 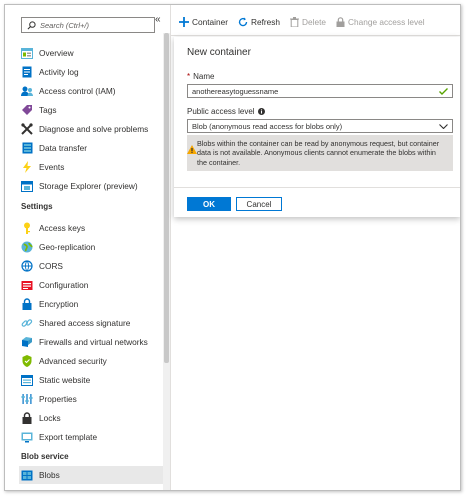 What do you see at coordinates (27, 186) in the screenshot?
I see `storage-explorer-icon` at bounding box center [27, 186].